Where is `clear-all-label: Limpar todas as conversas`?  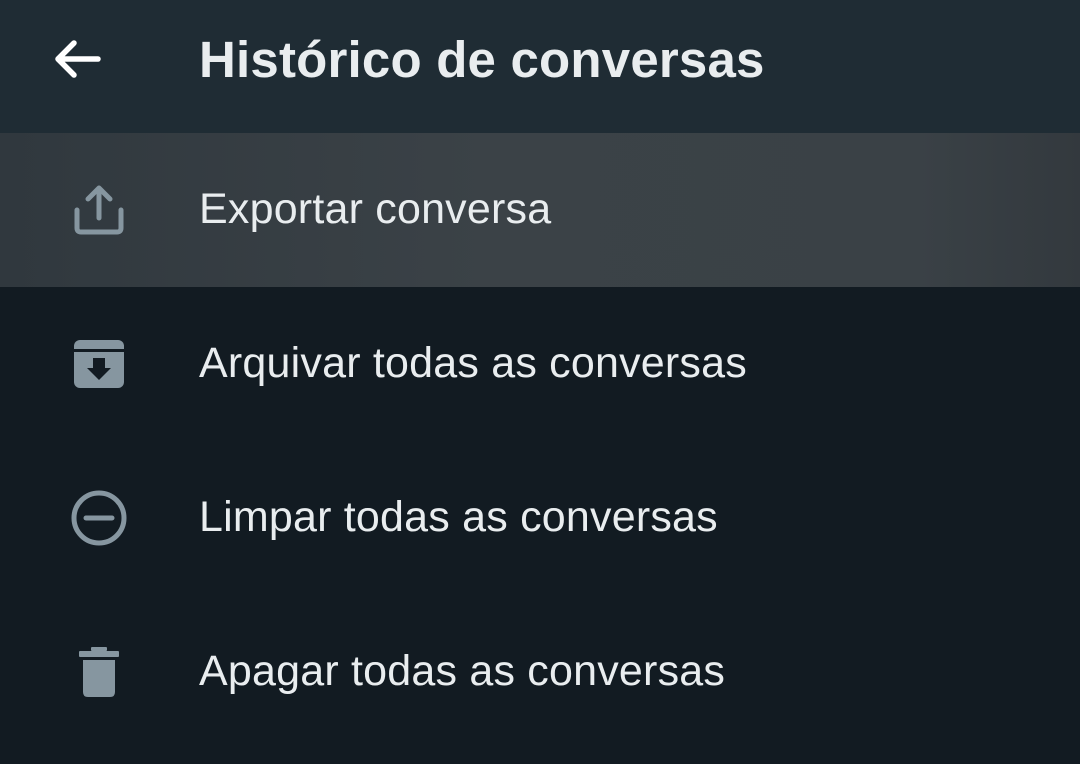
clear-all-label: Limpar todas as conversas is located at coordinates (458, 517).